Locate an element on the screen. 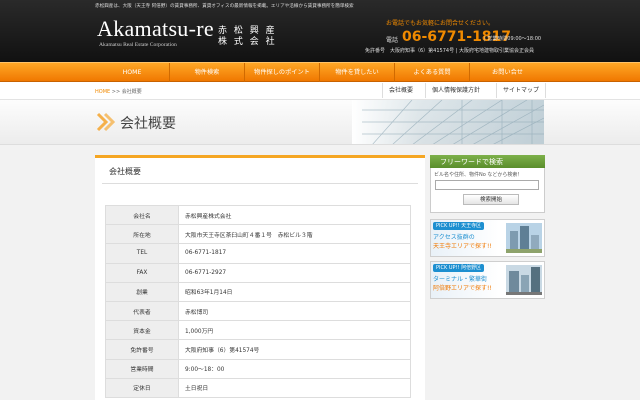 This screenshot has width=640, height=400. company-name-line2: 株 式 会 社 is located at coordinates (247, 42).